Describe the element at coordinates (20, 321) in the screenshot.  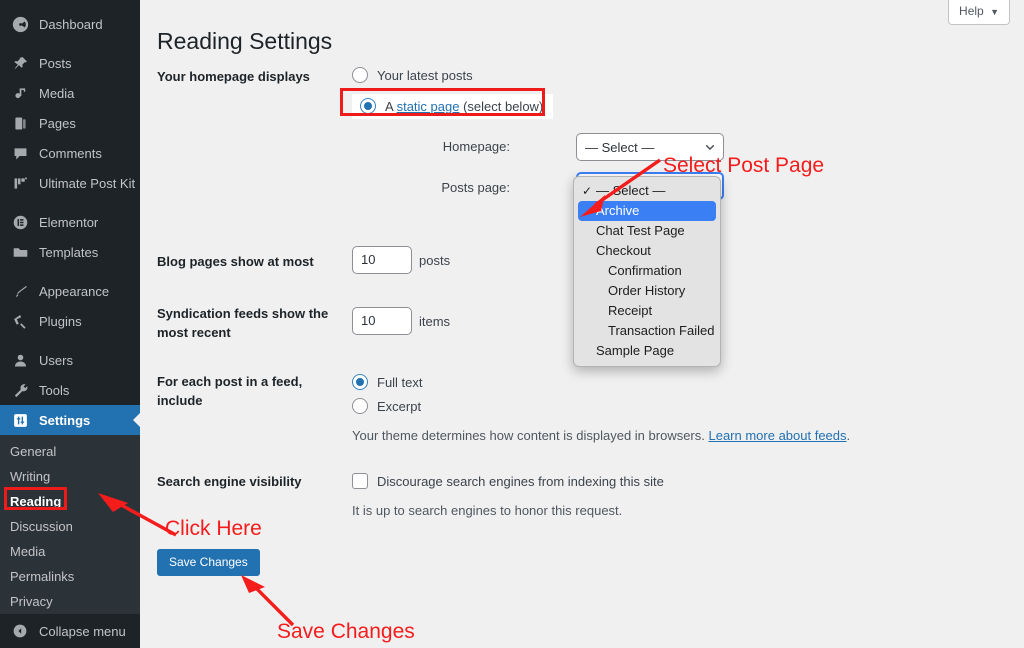
I see `plug-icon` at that location.